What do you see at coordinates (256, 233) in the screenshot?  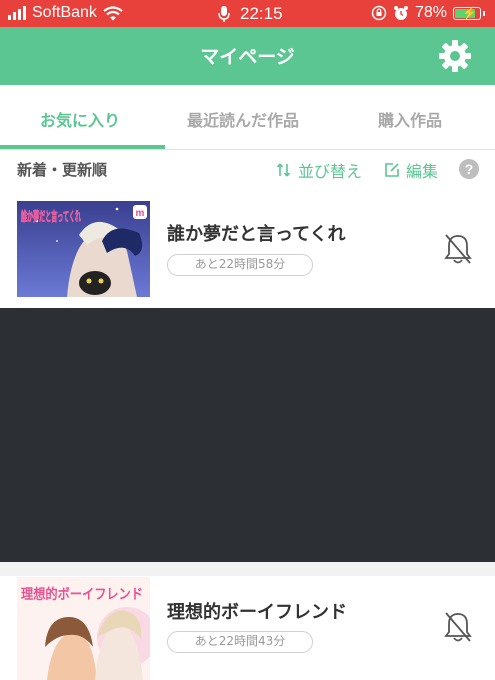 I see `item-title: 誰か夢だと言ってくれ` at bounding box center [256, 233].